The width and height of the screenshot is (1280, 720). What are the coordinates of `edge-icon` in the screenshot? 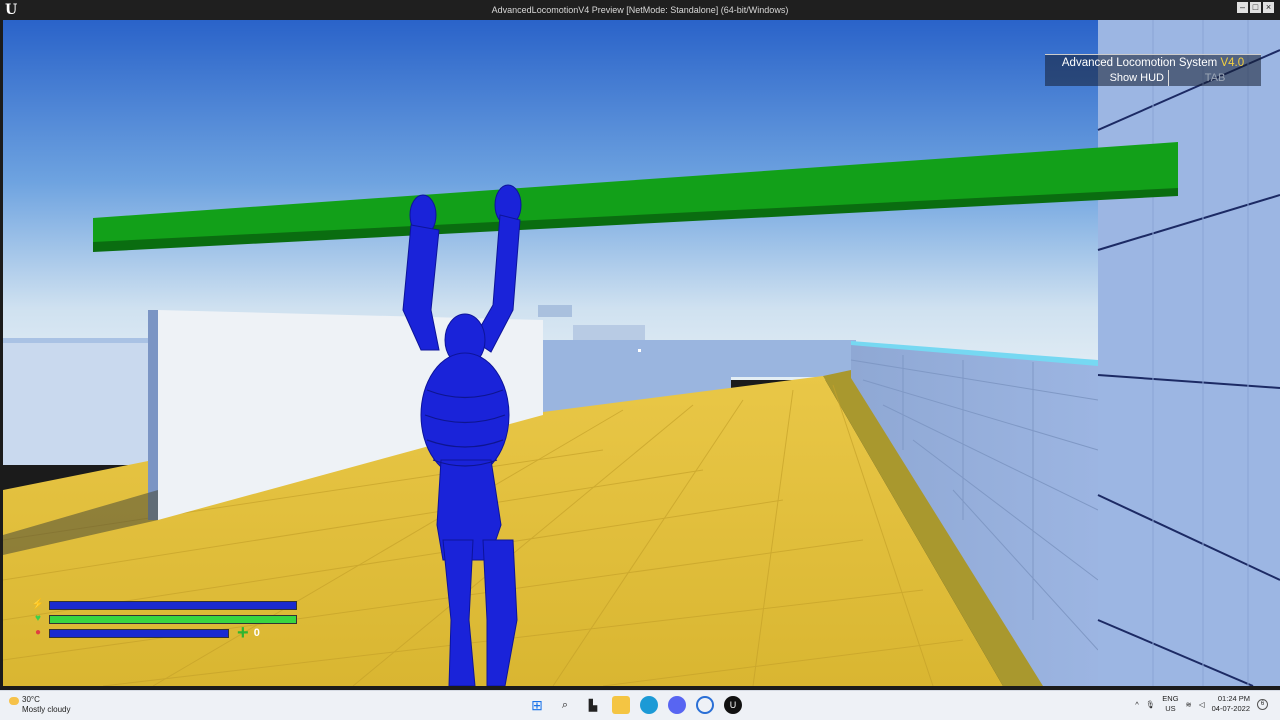 It's located at (649, 705).